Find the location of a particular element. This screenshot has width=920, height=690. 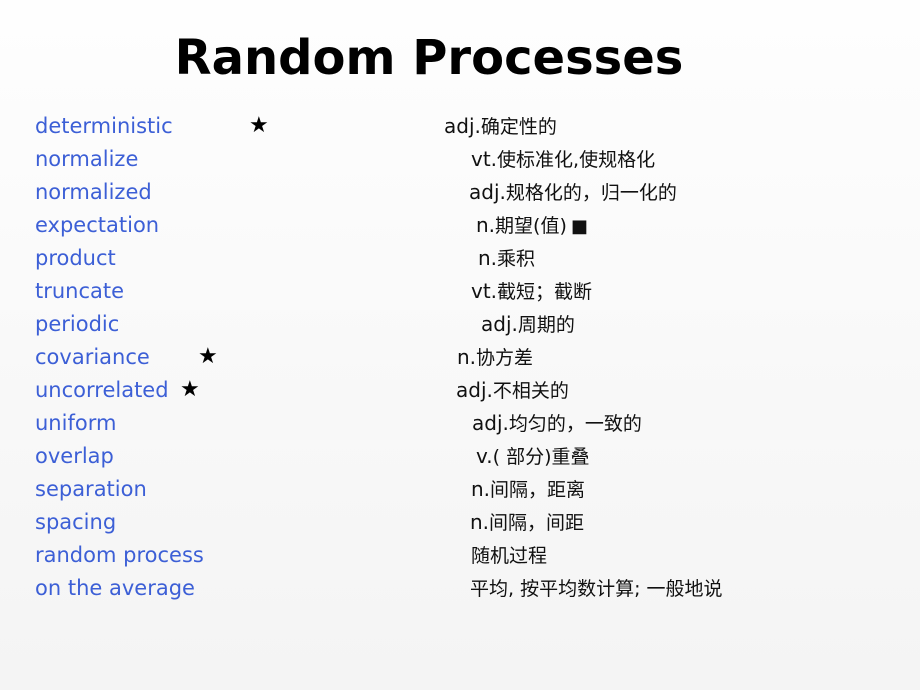

vocab-meaning: 规格化的，归一化的 is located at coordinates (591, 193).